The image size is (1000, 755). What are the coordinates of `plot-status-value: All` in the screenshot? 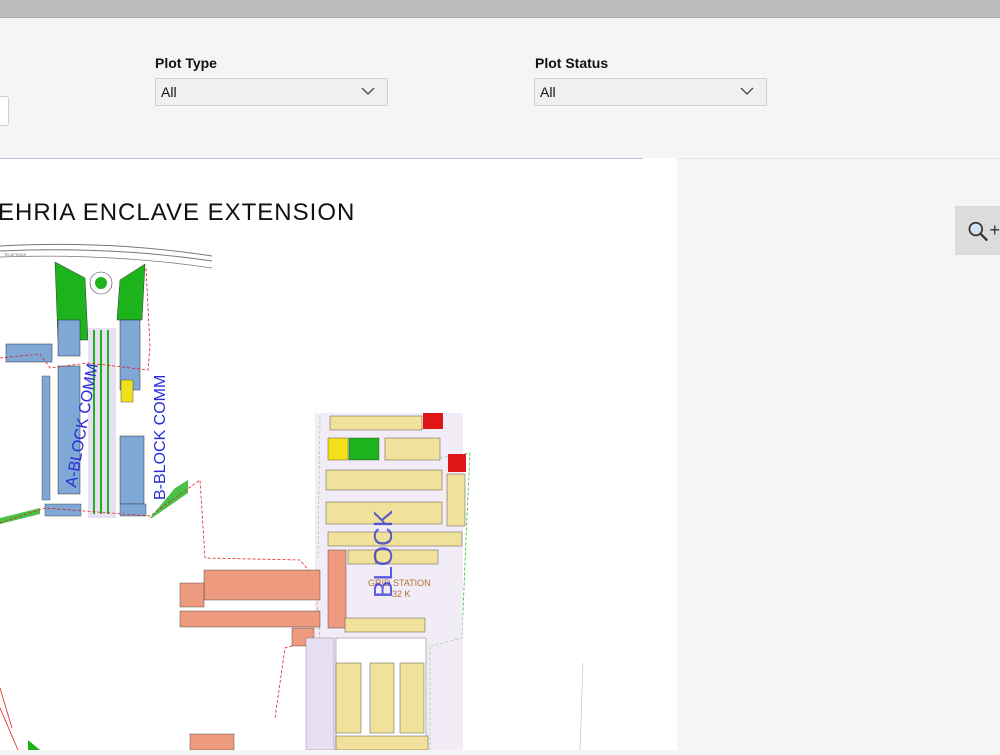 It's located at (548, 92).